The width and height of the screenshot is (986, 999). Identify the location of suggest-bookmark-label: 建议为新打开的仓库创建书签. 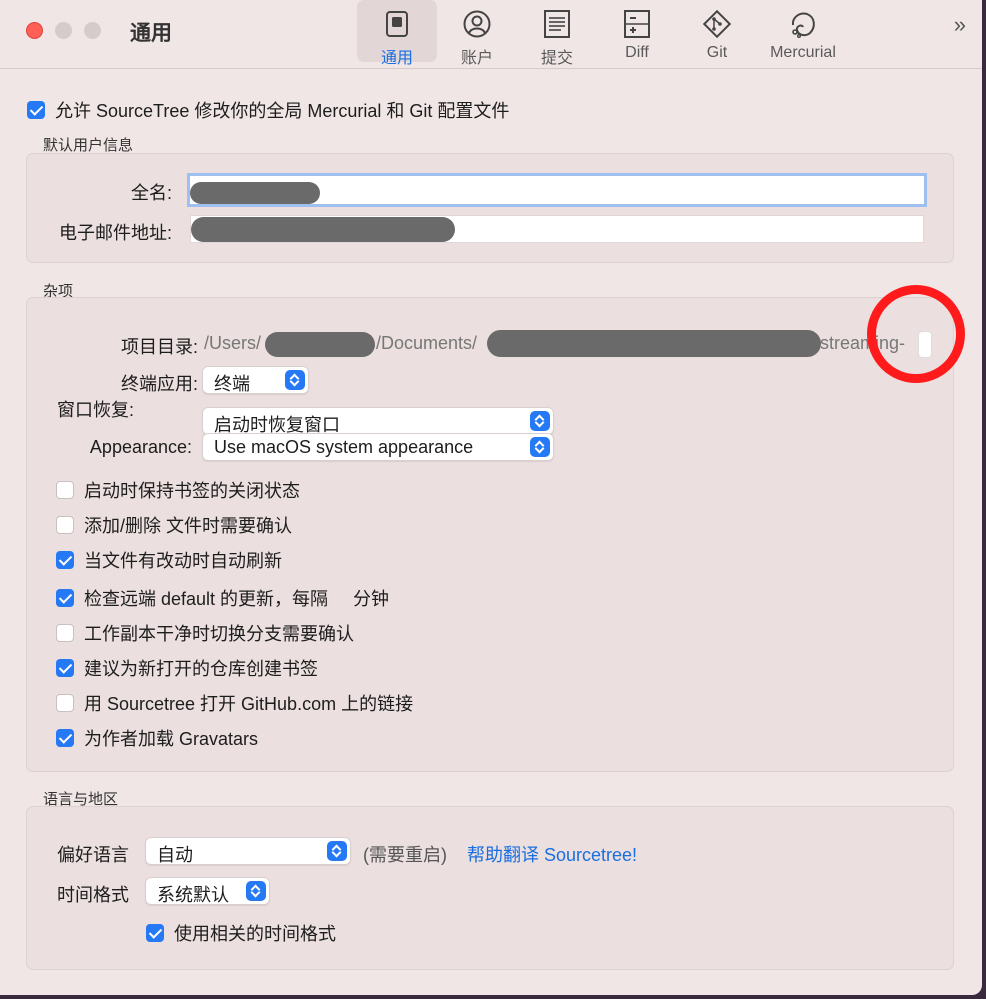
(201, 669).